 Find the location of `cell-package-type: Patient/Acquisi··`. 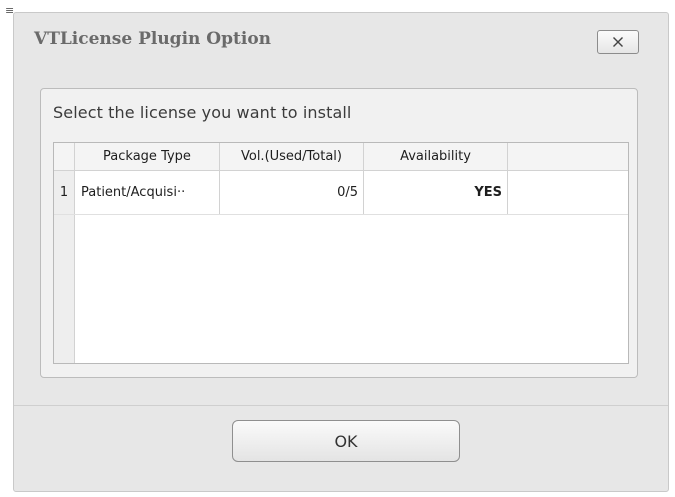

cell-package-type: Patient/Acquisi·· is located at coordinates (147, 192).